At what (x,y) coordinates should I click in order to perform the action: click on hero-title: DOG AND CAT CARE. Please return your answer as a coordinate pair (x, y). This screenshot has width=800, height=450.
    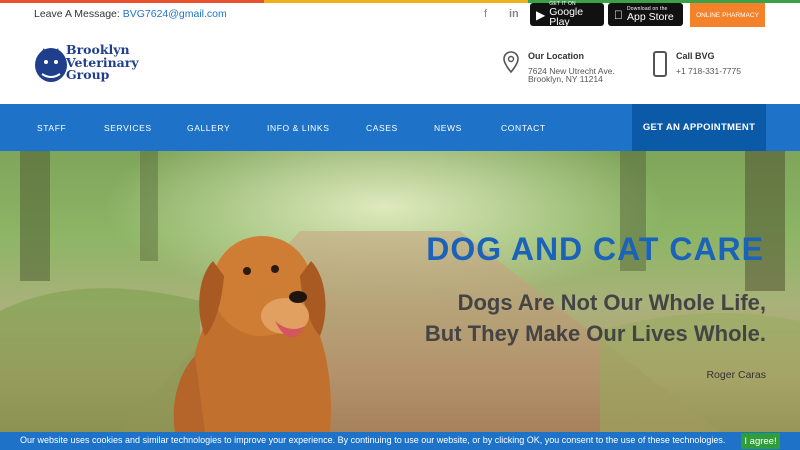
    Looking at the image, I should click on (595, 249).